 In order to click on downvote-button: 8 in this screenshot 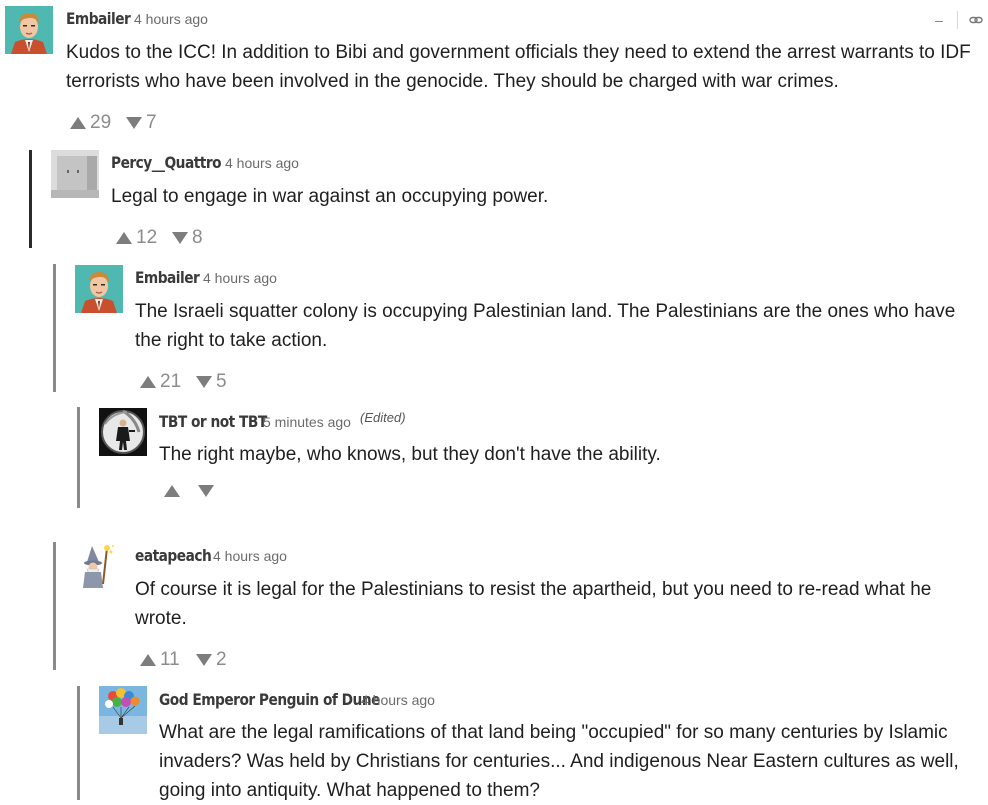, I will do `click(187, 238)`.